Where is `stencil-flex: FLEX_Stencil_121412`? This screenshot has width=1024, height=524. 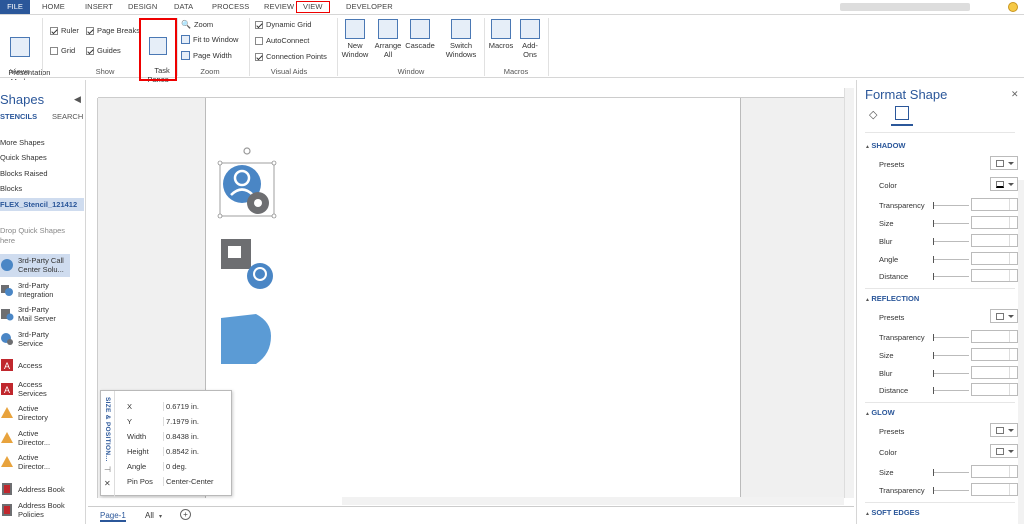
stencil-flex: FLEX_Stencil_121412 is located at coordinates (42, 204).